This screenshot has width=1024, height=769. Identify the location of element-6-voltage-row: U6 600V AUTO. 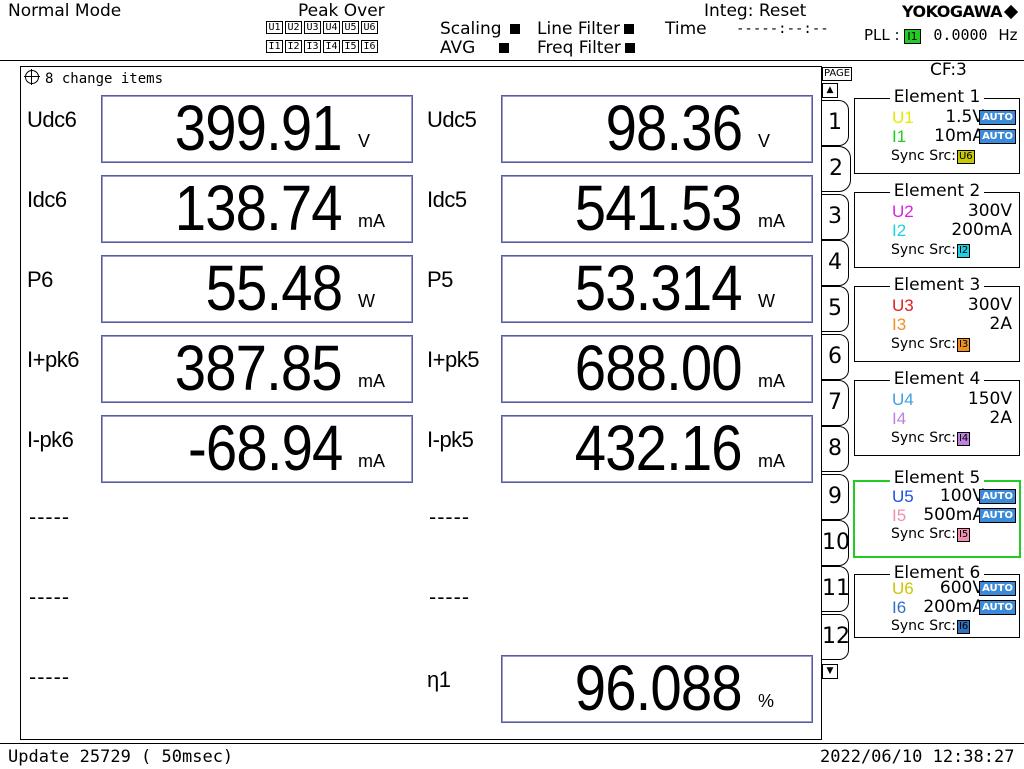
(937, 588).